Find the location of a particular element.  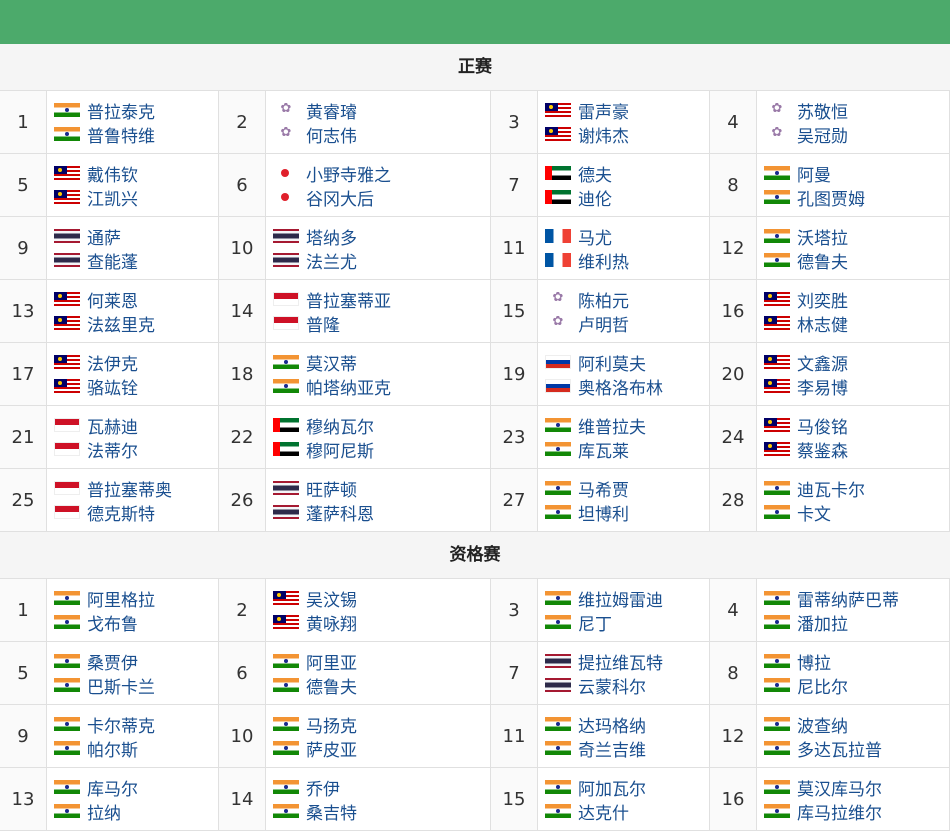

player-name: 阿里亚 is located at coordinates (331, 661).